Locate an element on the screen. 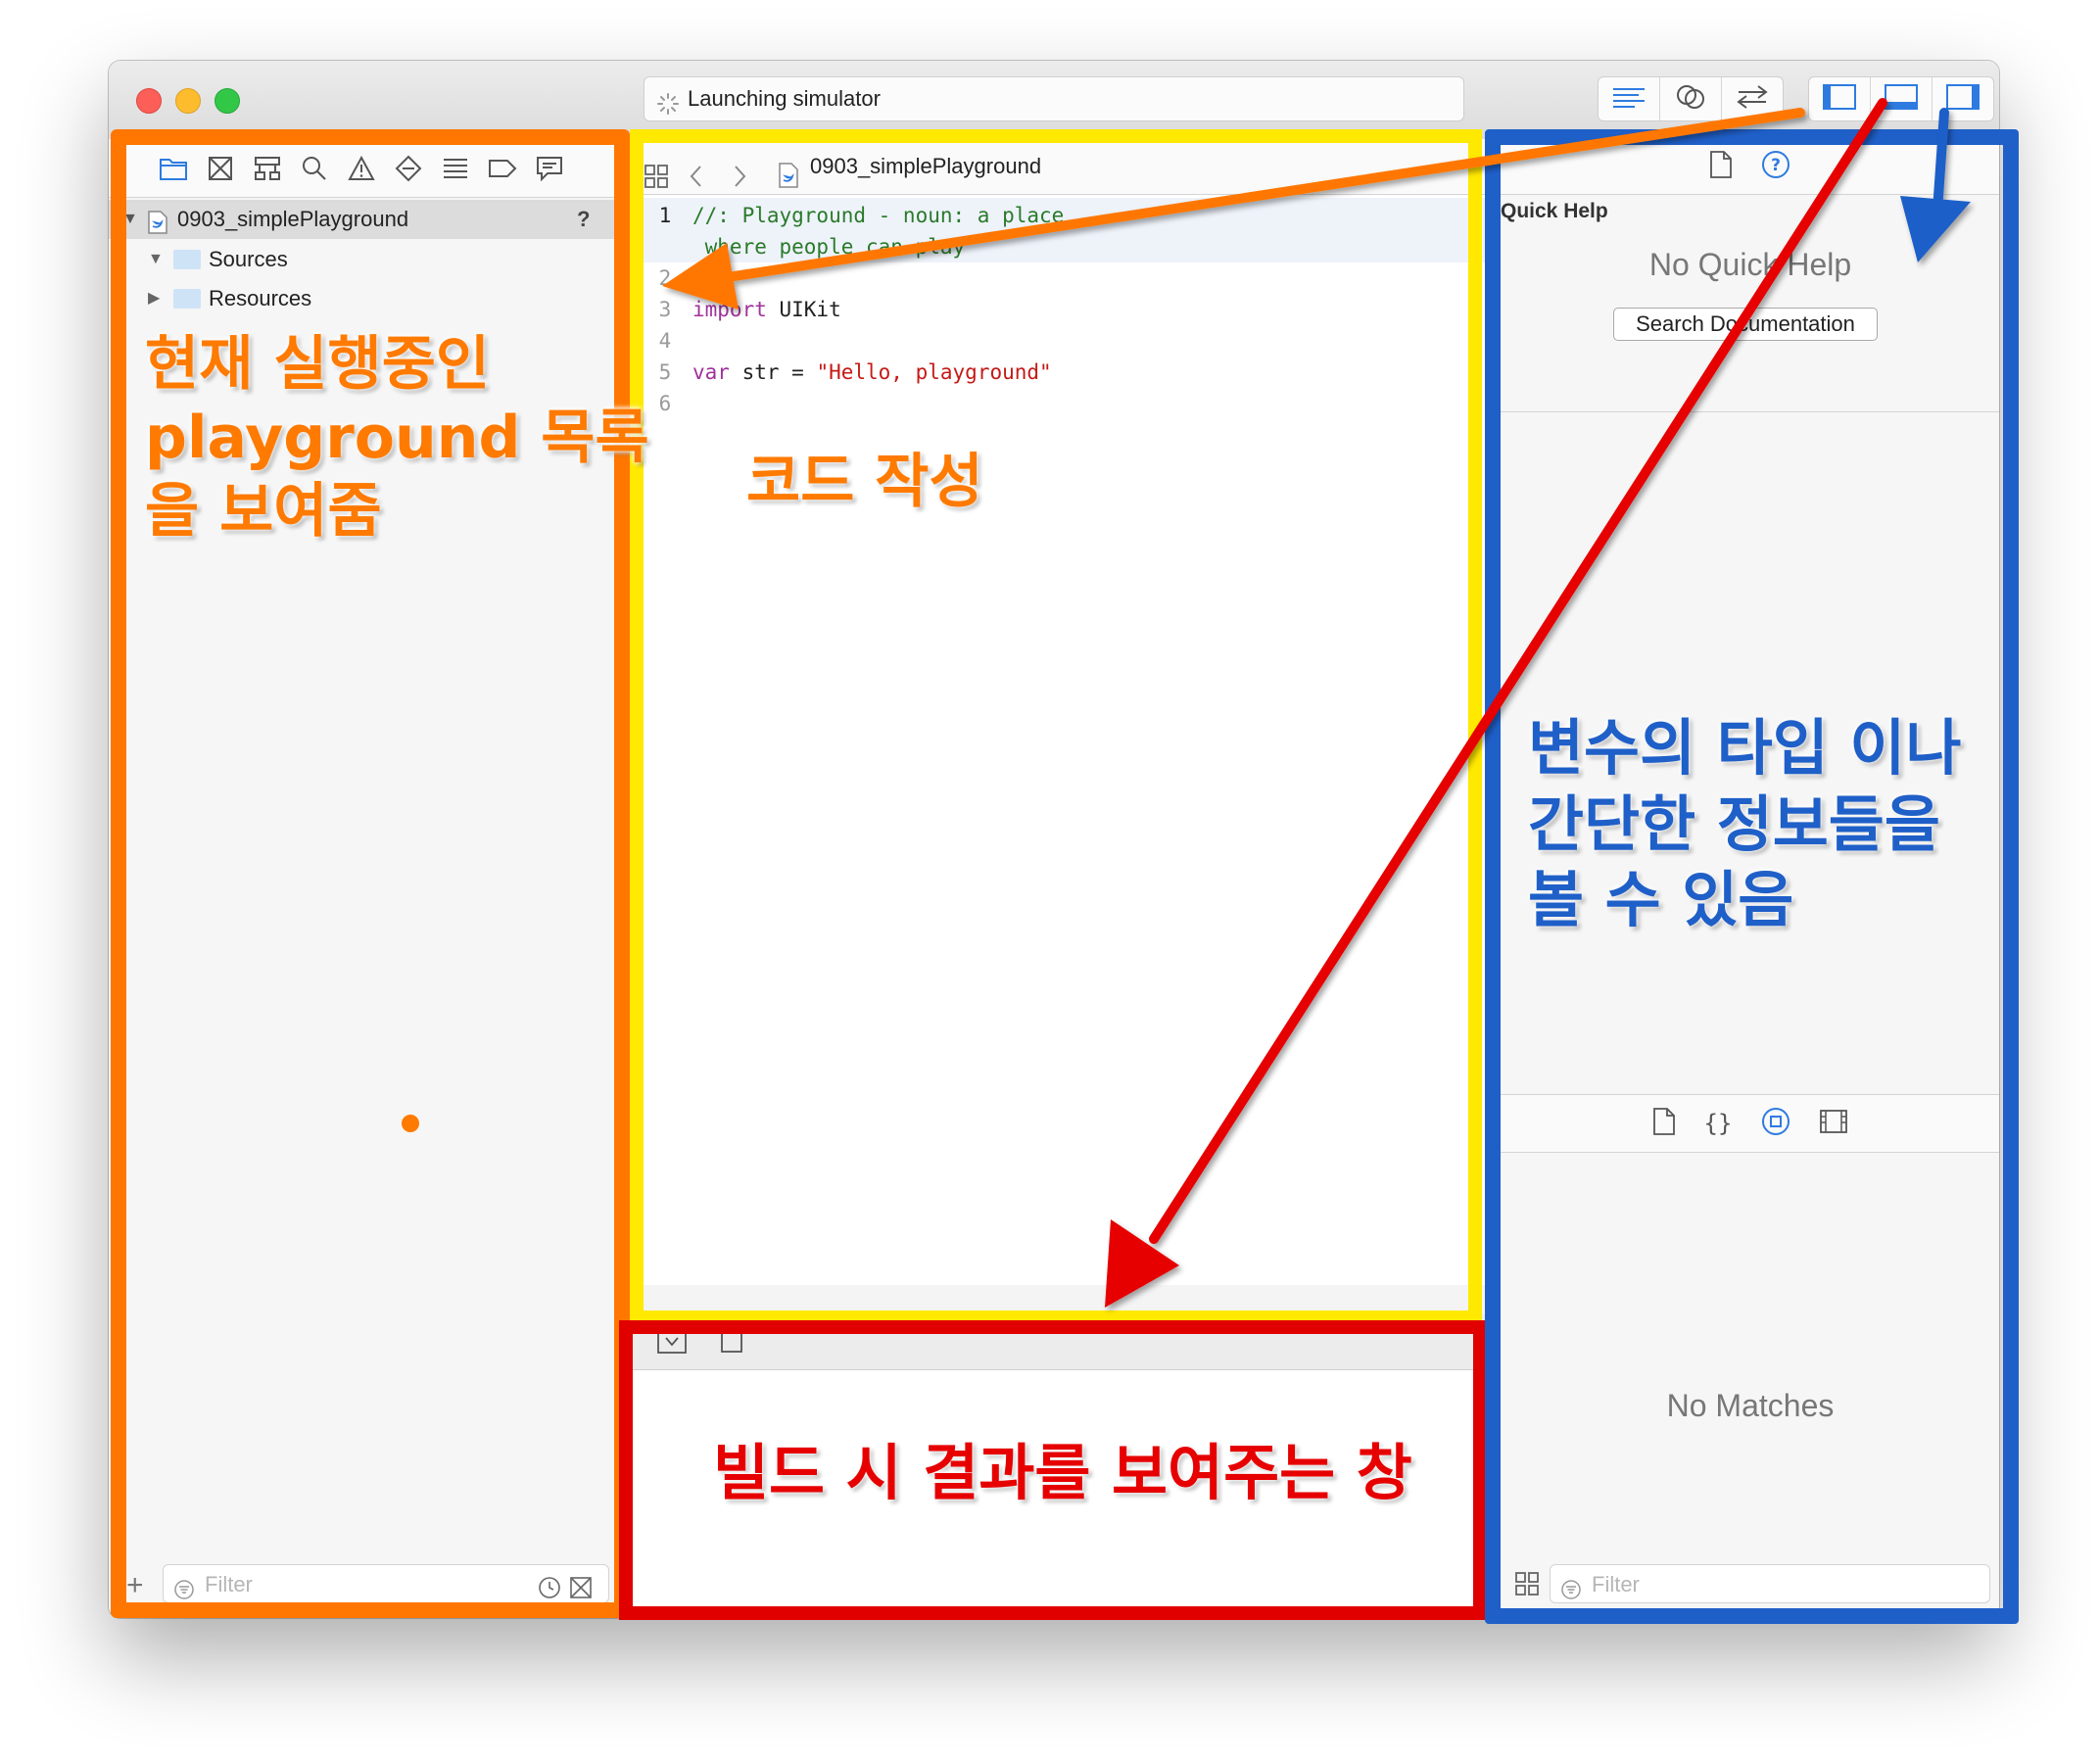  swap-arrows-icon is located at coordinates (1753, 100).